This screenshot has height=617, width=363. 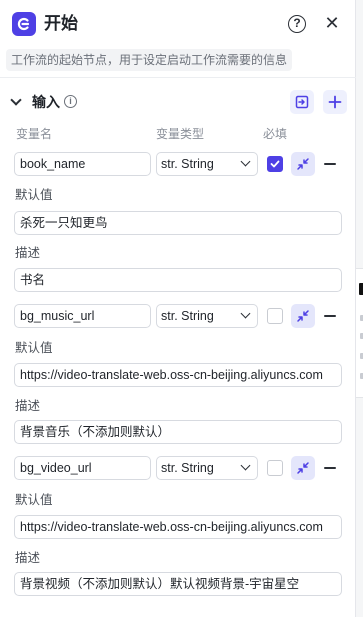 I want to click on variable-name-input: bg_music_url, so click(x=82, y=316).